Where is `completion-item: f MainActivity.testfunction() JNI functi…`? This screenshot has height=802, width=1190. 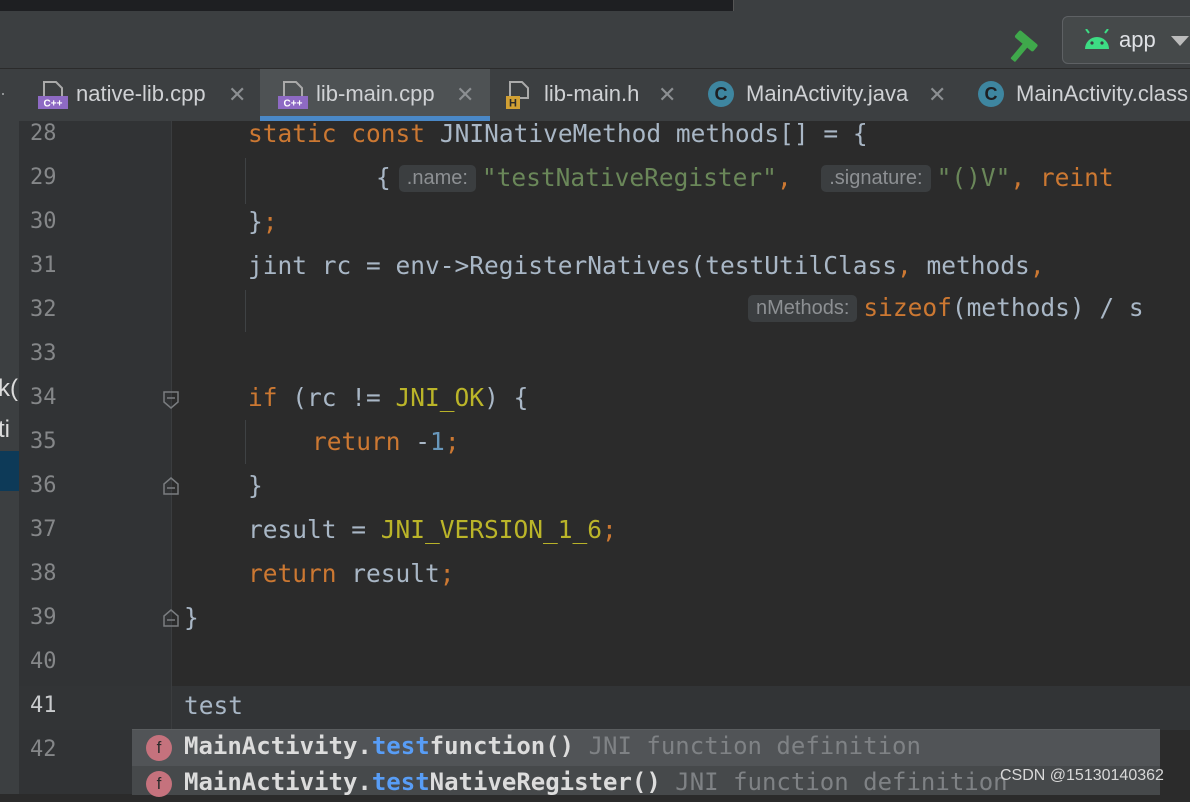 completion-item: f MainActivity.testfunction() JNI functi… is located at coordinates (646, 748).